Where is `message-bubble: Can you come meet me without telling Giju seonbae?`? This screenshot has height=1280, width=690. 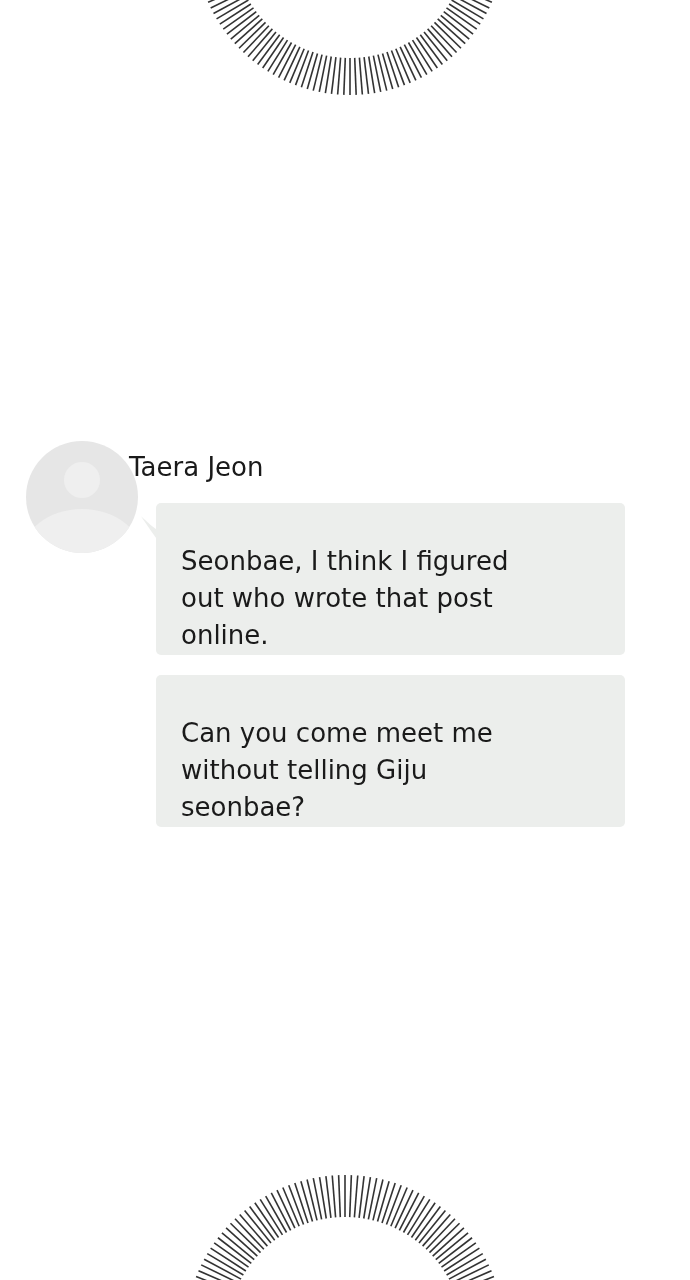 message-bubble: Can you come meet me without telling Giju seonbae? is located at coordinates (390, 751).